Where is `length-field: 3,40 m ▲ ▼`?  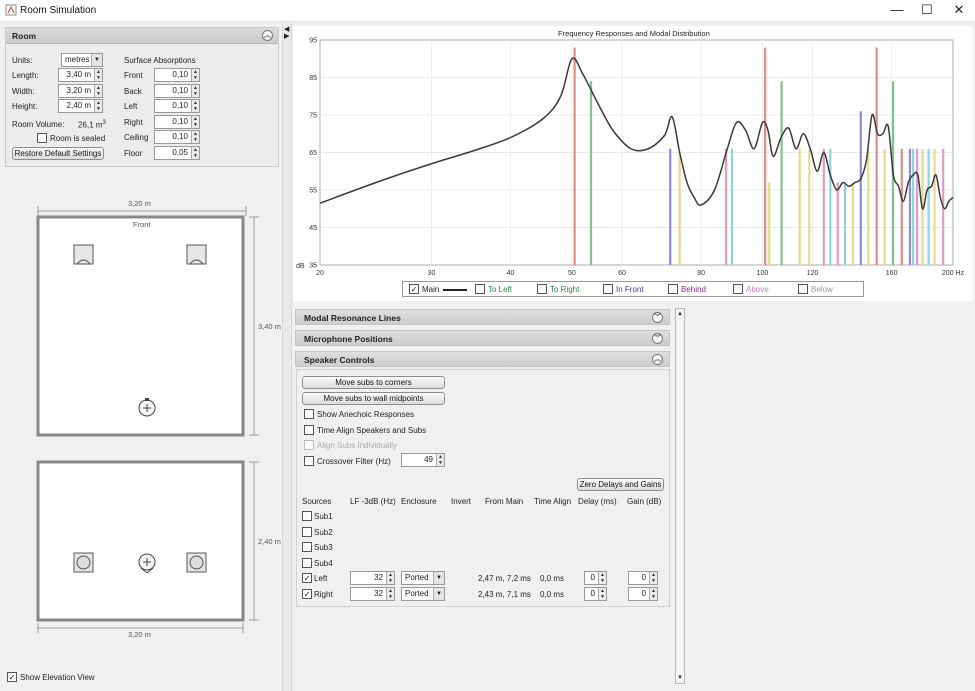 length-field: 3,40 m ▲ ▼ is located at coordinates (80, 75).